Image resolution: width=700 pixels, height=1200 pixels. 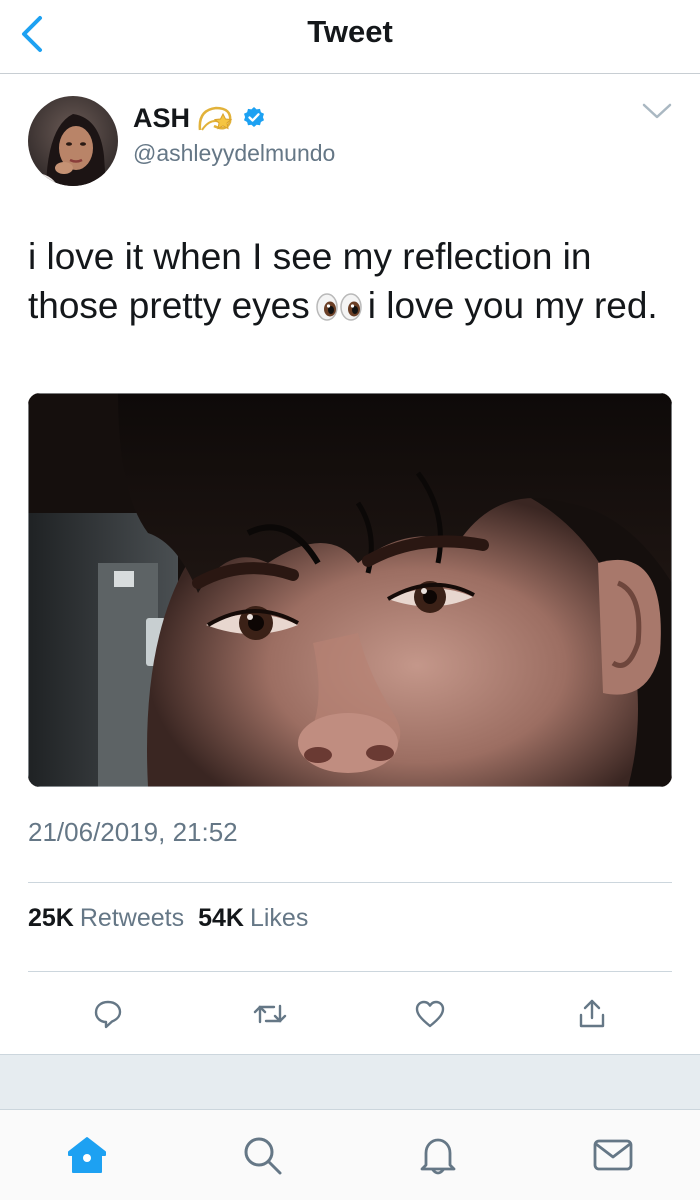 What do you see at coordinates (512, 305) in the screenshot?
I see `tweet-text-part2: i love you my red.` at bounding box center [512, 305].